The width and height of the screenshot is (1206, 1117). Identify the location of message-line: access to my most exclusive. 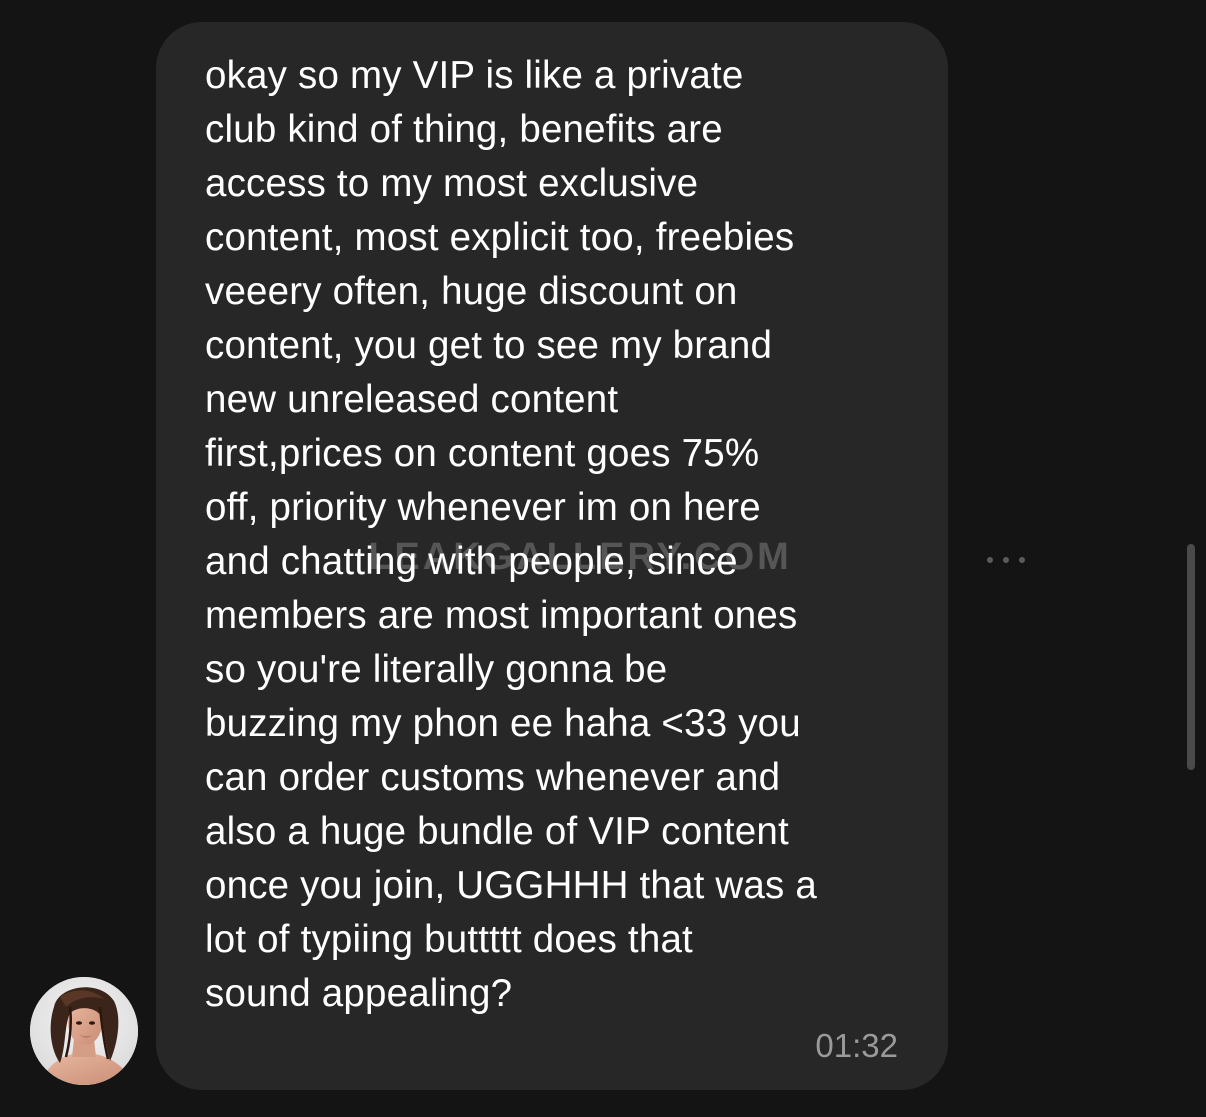
(452, 183).